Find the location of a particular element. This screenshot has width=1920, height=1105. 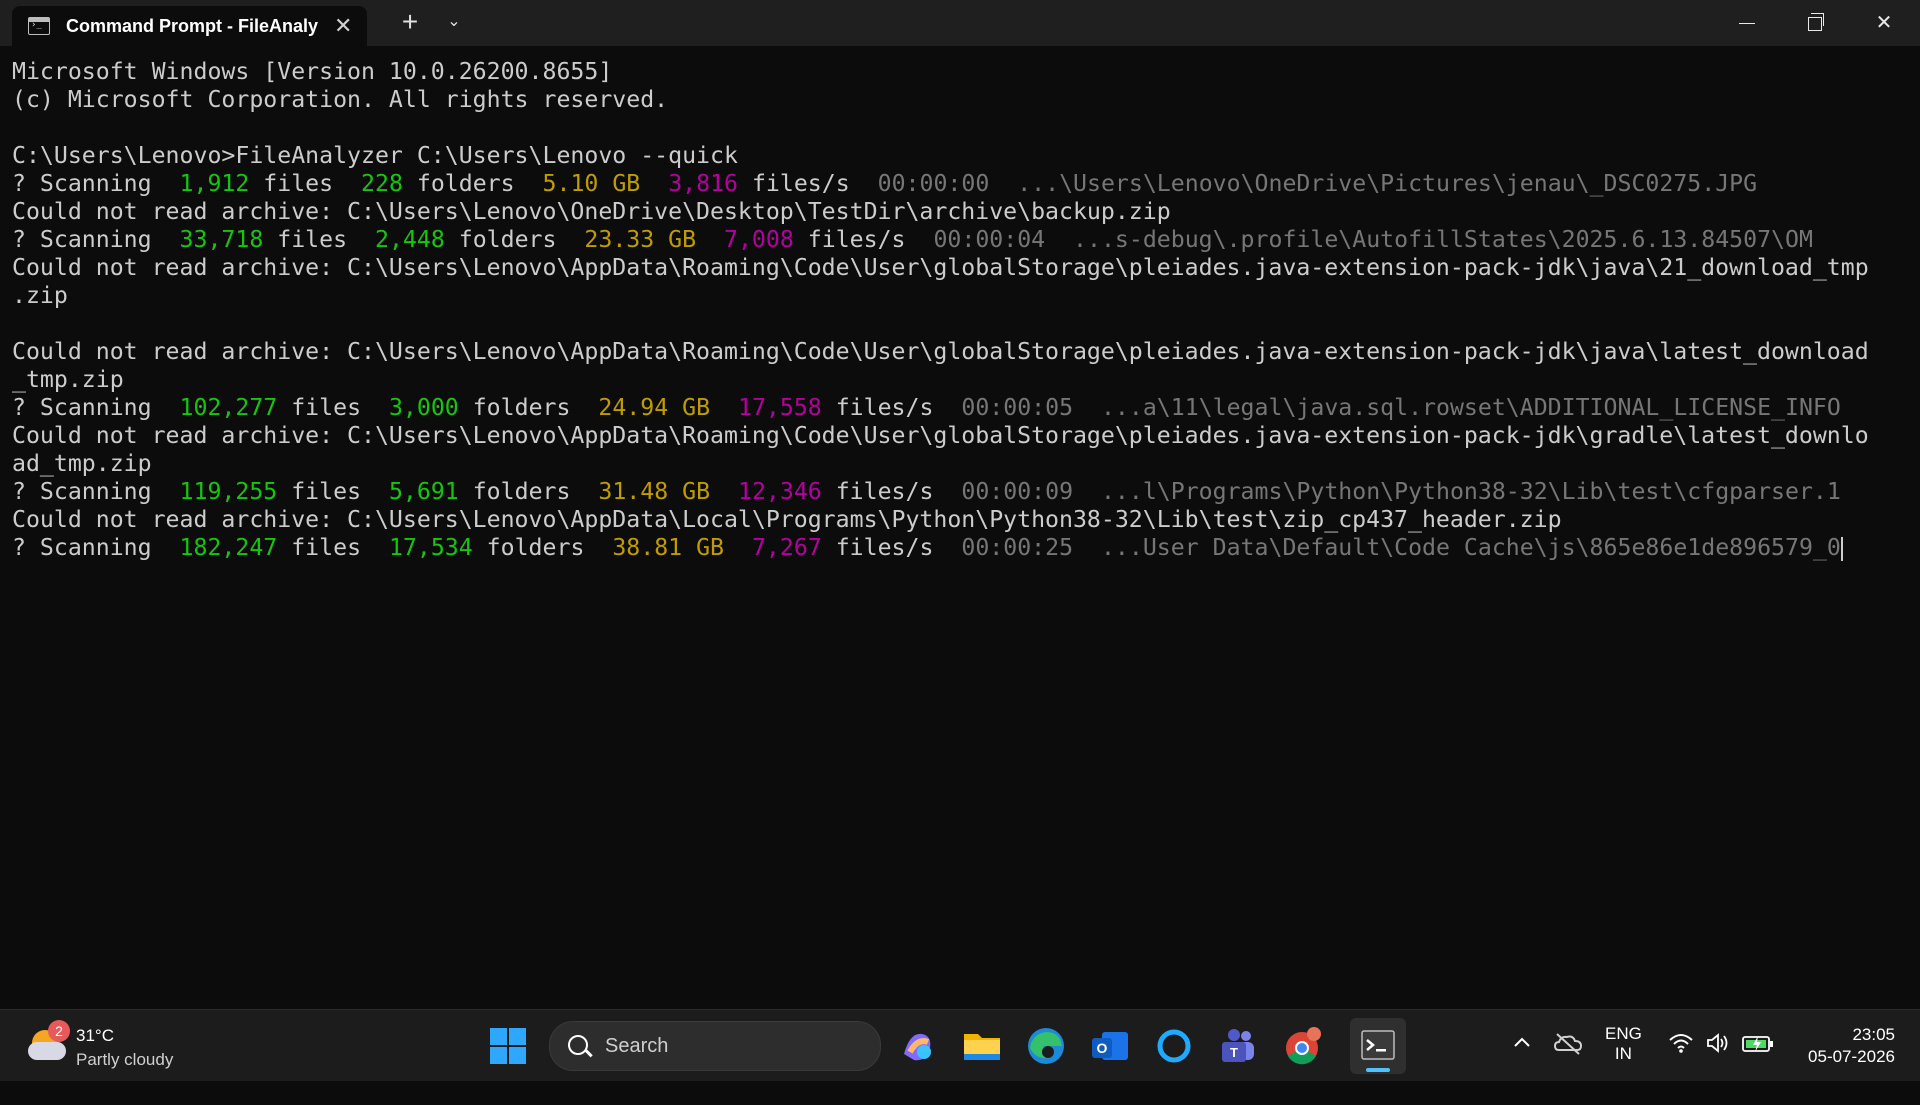

restore-button is located at coordinates (1815, 23).